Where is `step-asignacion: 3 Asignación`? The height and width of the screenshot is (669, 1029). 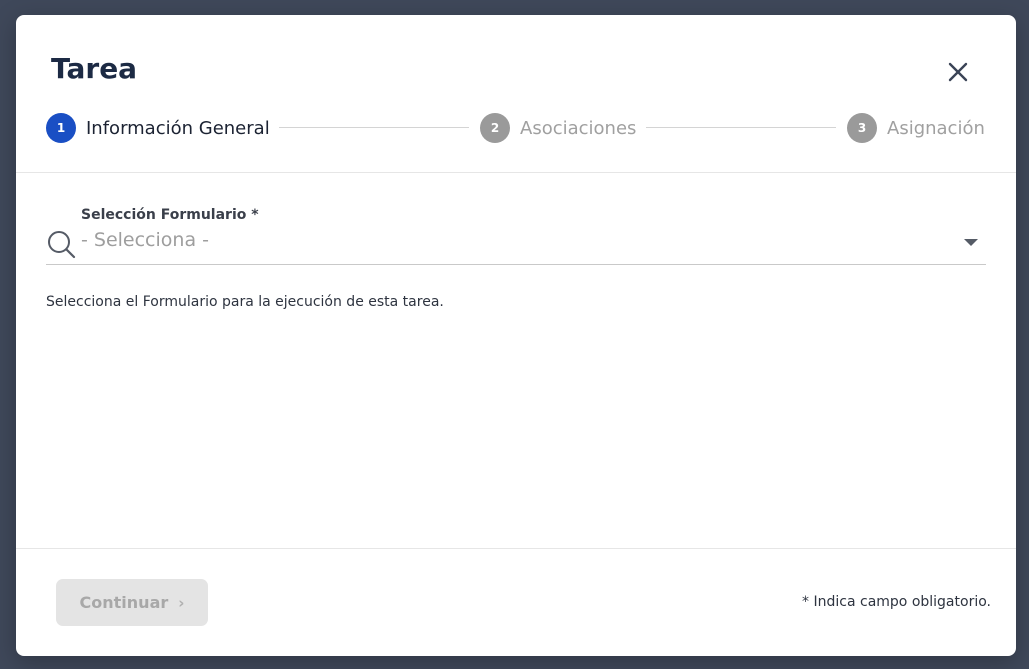 step-asignacion: 3 Asignación is located at coordinates (916, 128).